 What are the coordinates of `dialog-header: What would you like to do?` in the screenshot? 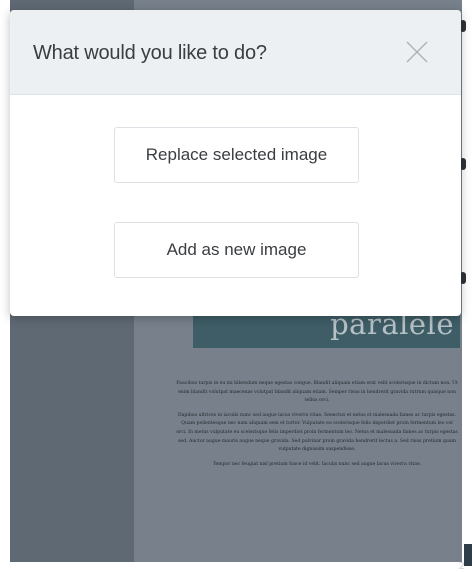 It's located at (235, 52).